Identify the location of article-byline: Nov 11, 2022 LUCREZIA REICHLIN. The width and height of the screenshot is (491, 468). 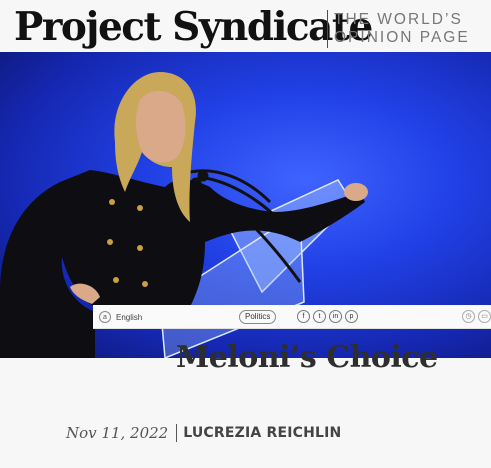
(203, 433).